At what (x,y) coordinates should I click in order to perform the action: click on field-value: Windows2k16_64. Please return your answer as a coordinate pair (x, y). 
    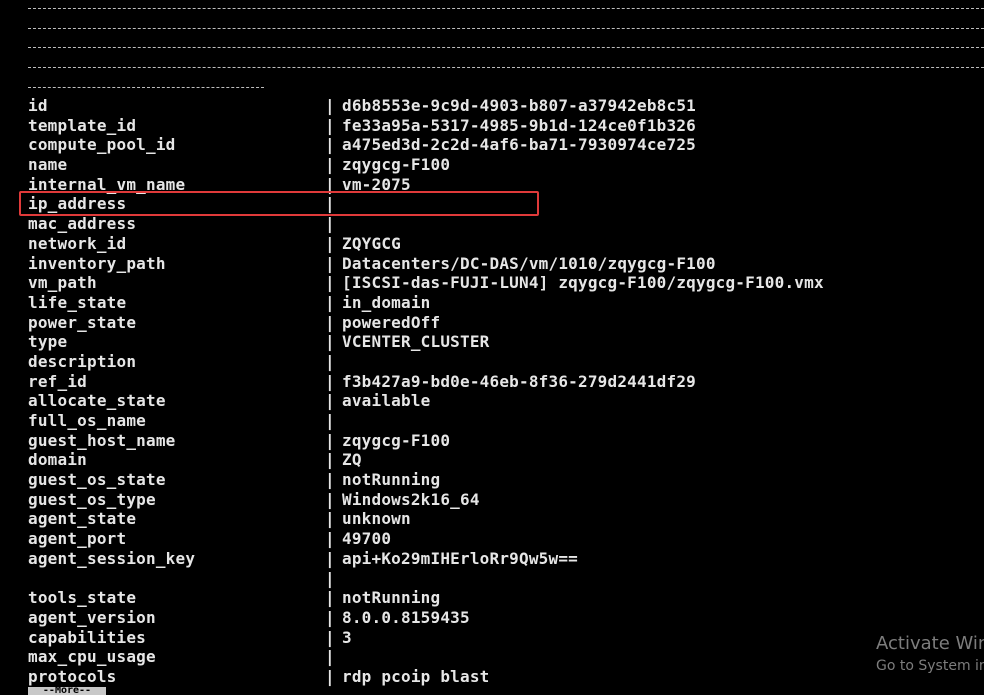
    Looking at the image, I should click on (411, 499).